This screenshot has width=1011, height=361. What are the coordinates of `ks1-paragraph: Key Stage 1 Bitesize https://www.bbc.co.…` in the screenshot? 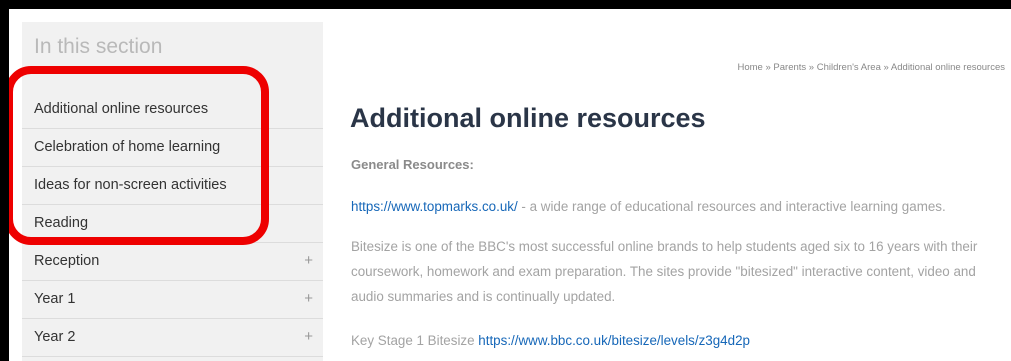 It's located at (676, 340).